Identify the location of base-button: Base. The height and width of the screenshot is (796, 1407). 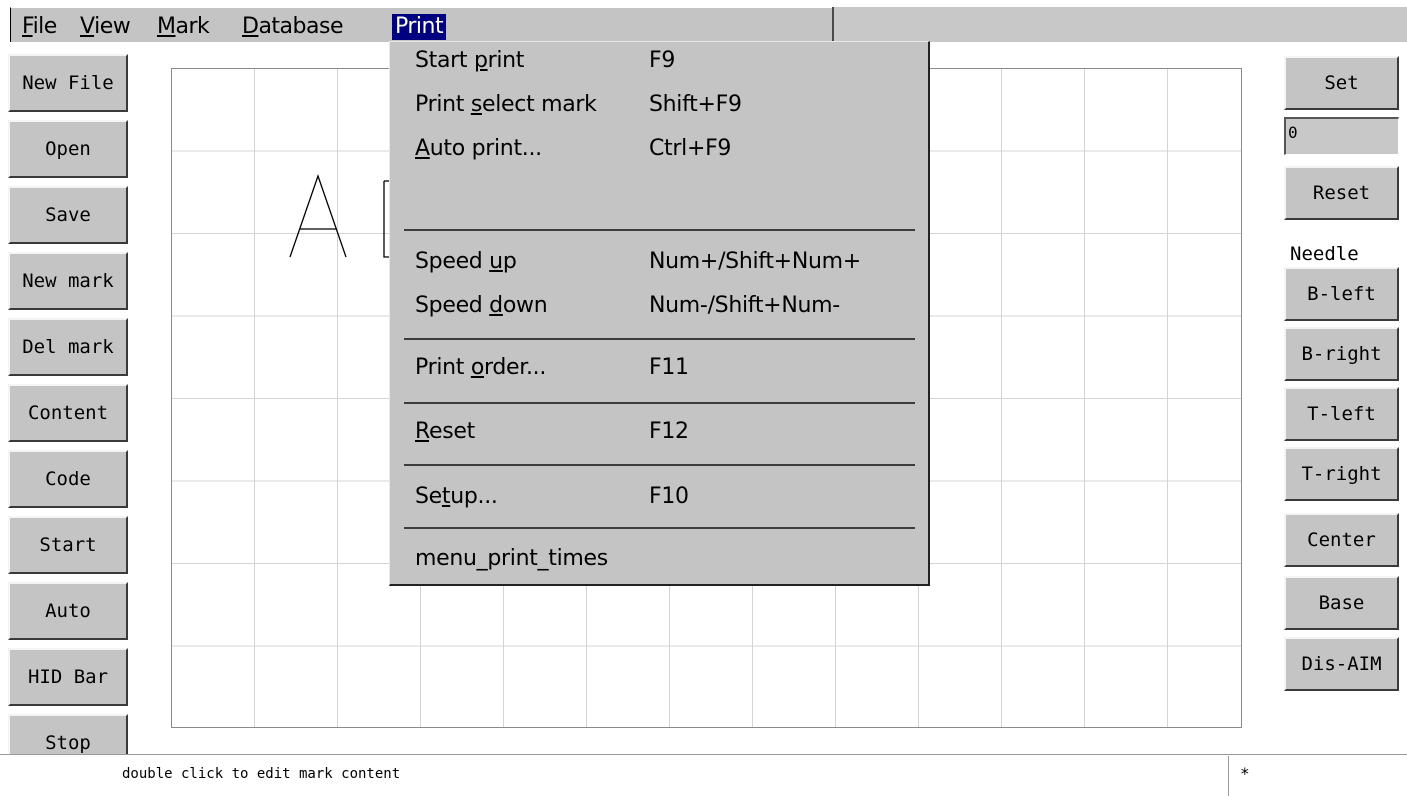
(1341, 603).